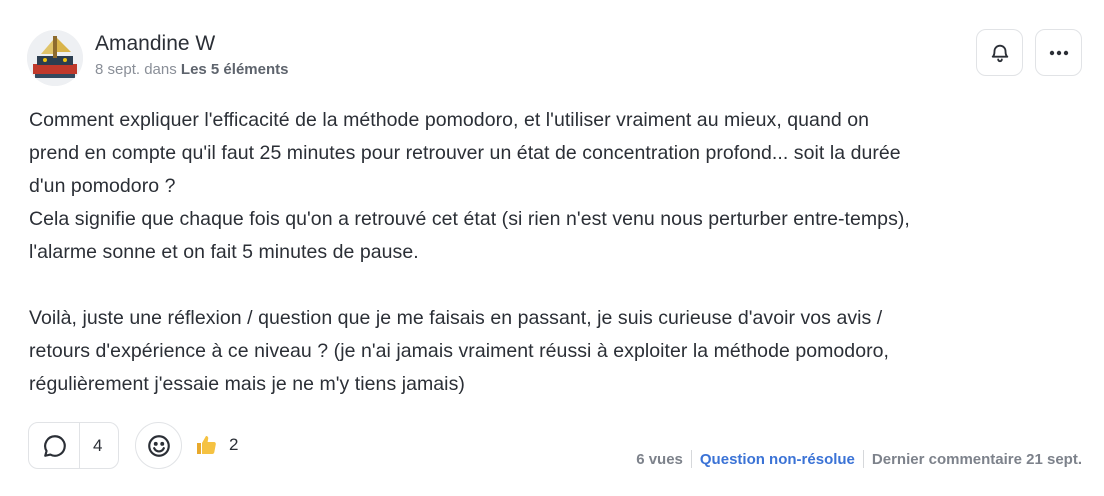 Image resolution: width=1104 pixels, height=496 pixels. I want to click on thumbs-up-icon, so click(206, 445).